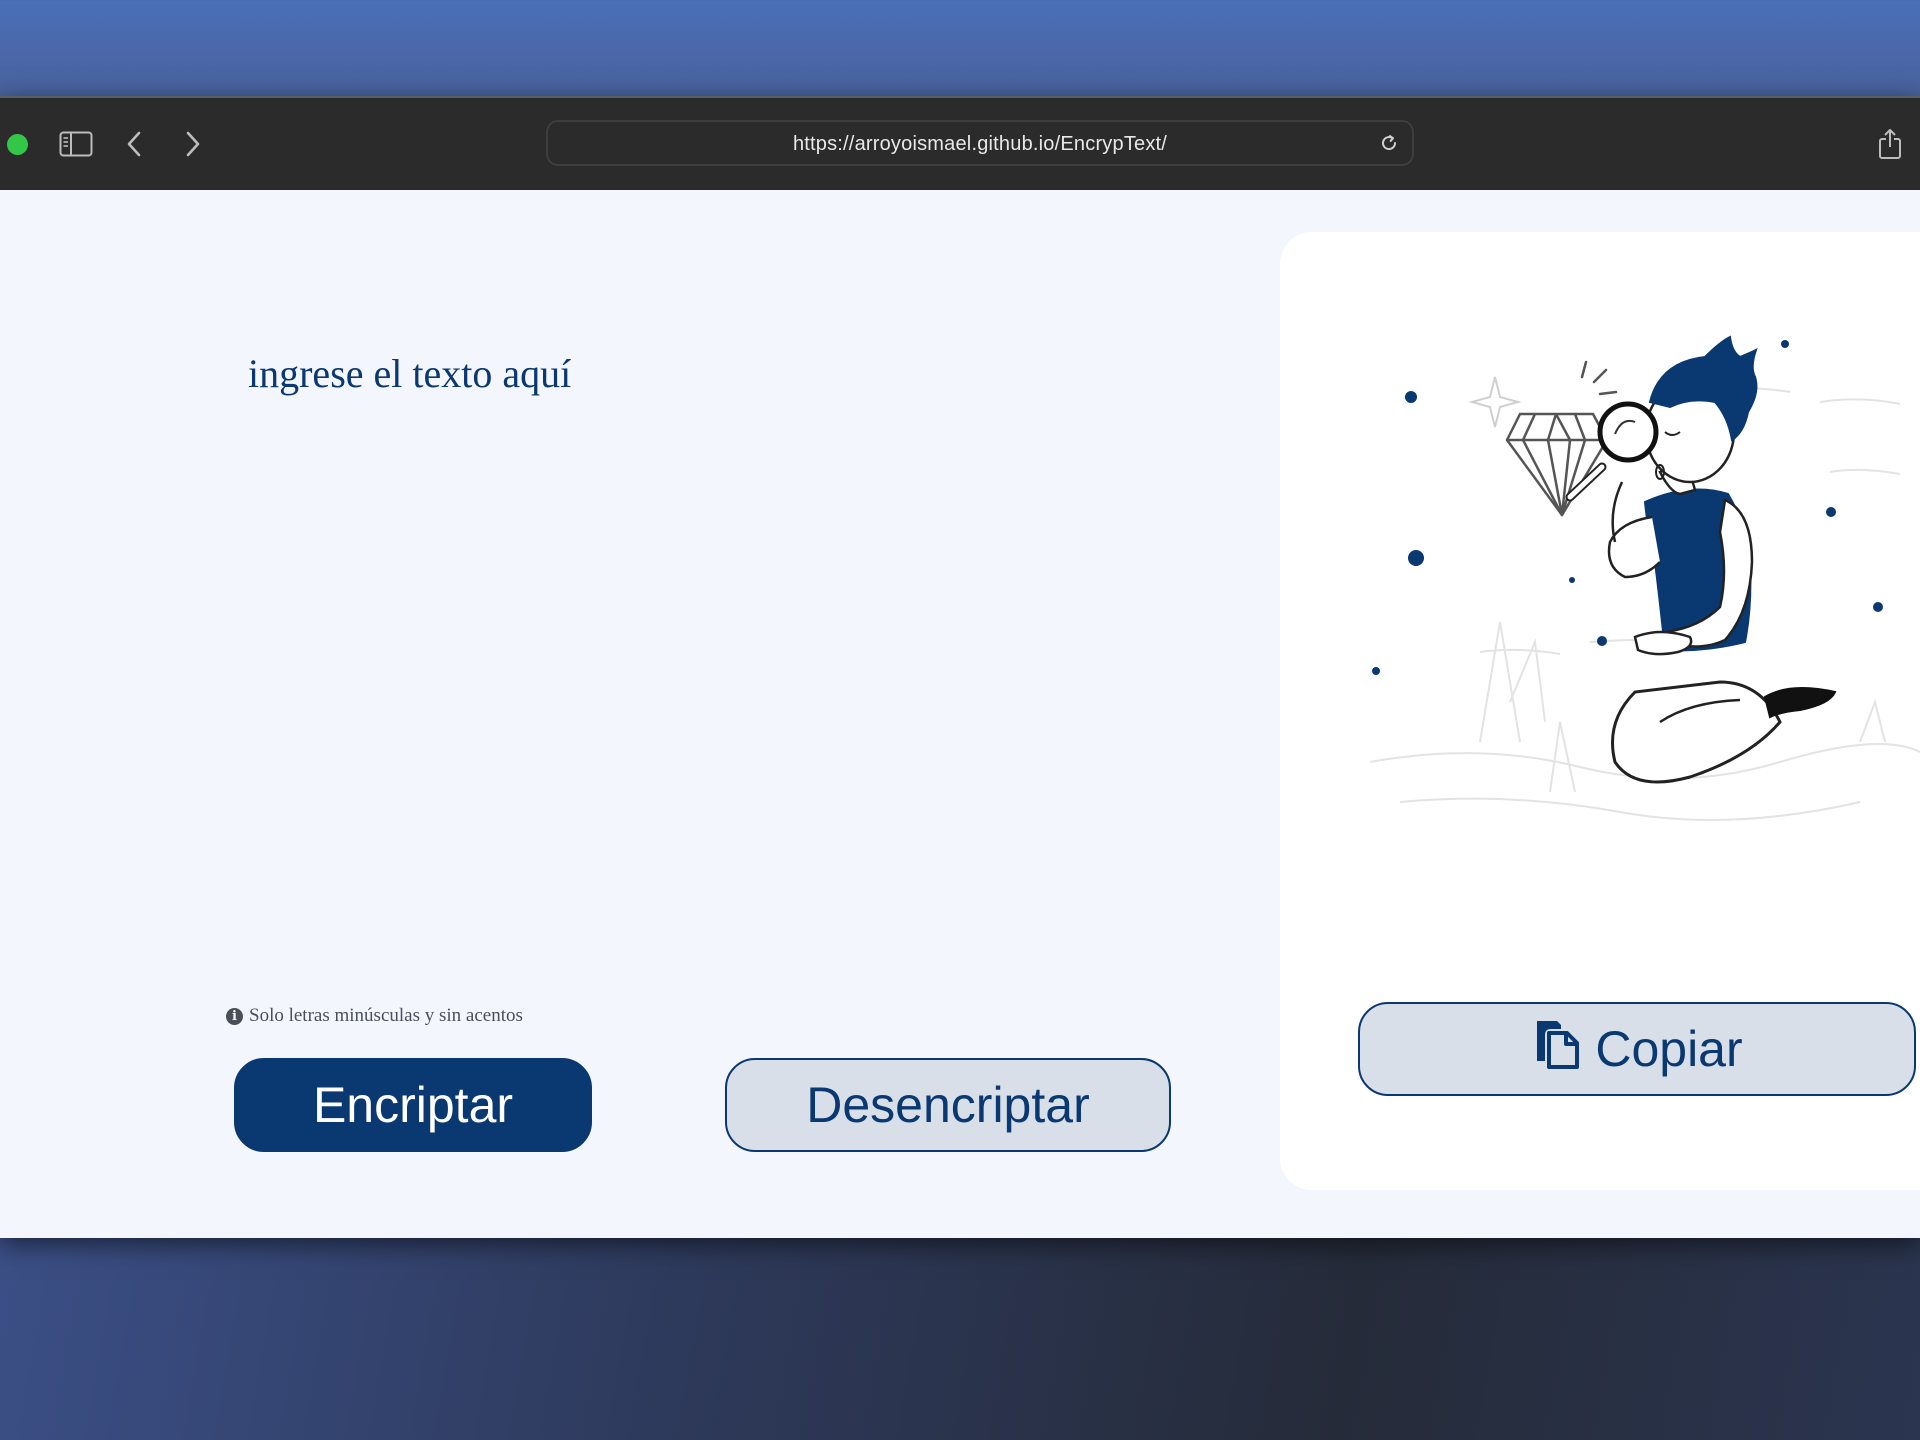  What do you see at coordinates (134, 144) in the screenshot?
I see `chevron-left-icon` at bounding box center [134, 144].